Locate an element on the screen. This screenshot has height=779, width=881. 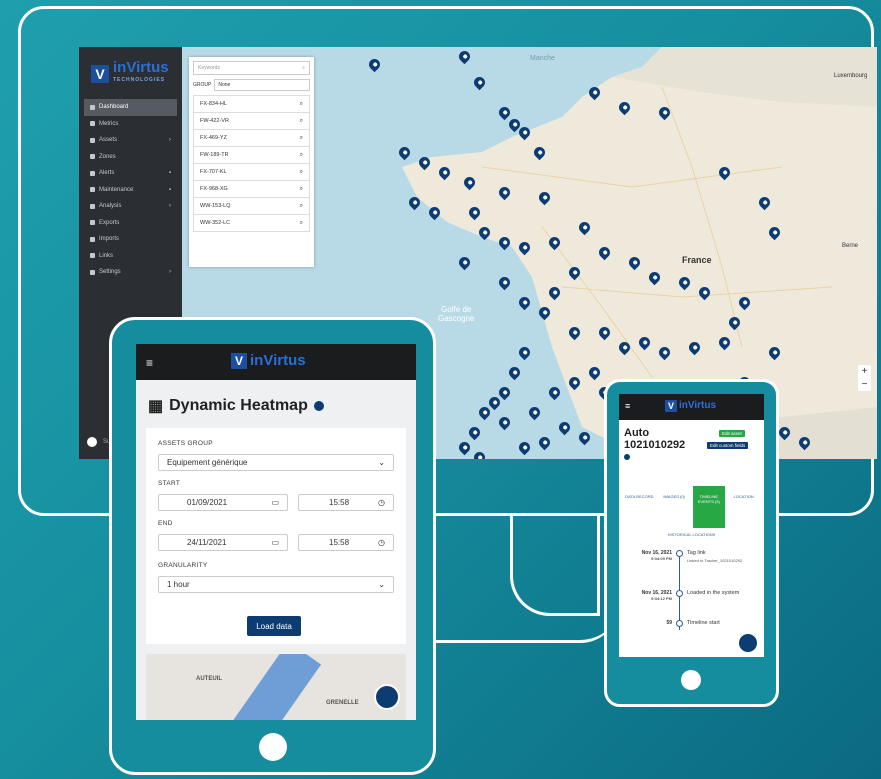
timeline-date-text: 59 is located at coordinates (669, 623).